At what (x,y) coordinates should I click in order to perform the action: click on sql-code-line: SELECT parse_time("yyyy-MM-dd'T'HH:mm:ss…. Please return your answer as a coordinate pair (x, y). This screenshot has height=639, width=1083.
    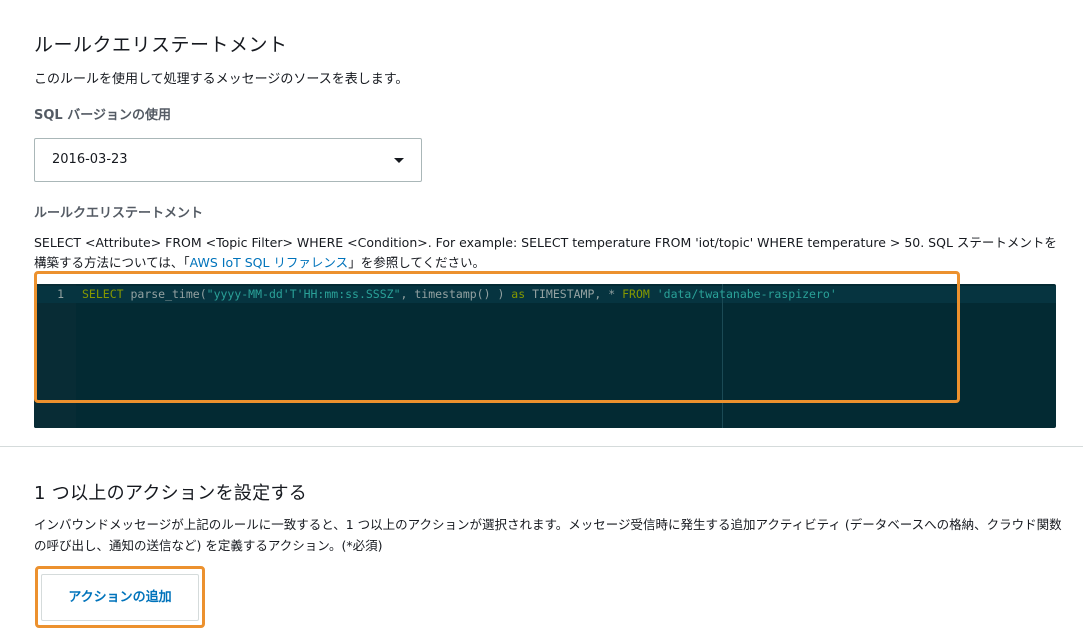
    Looking at the image, I should click on (459, 294).